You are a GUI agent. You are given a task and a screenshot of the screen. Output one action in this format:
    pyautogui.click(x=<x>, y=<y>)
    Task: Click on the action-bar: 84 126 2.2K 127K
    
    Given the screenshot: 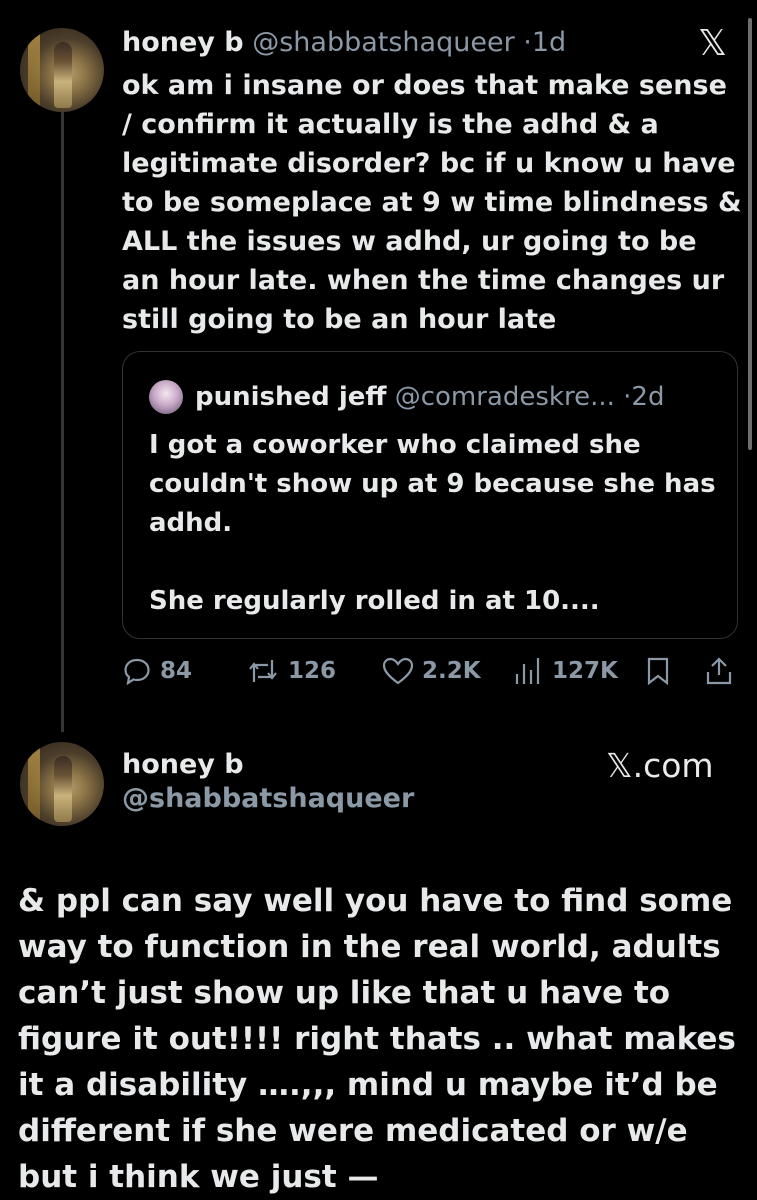 What is the action you would take?
    pyautogui.click(x=378, y=676)
    